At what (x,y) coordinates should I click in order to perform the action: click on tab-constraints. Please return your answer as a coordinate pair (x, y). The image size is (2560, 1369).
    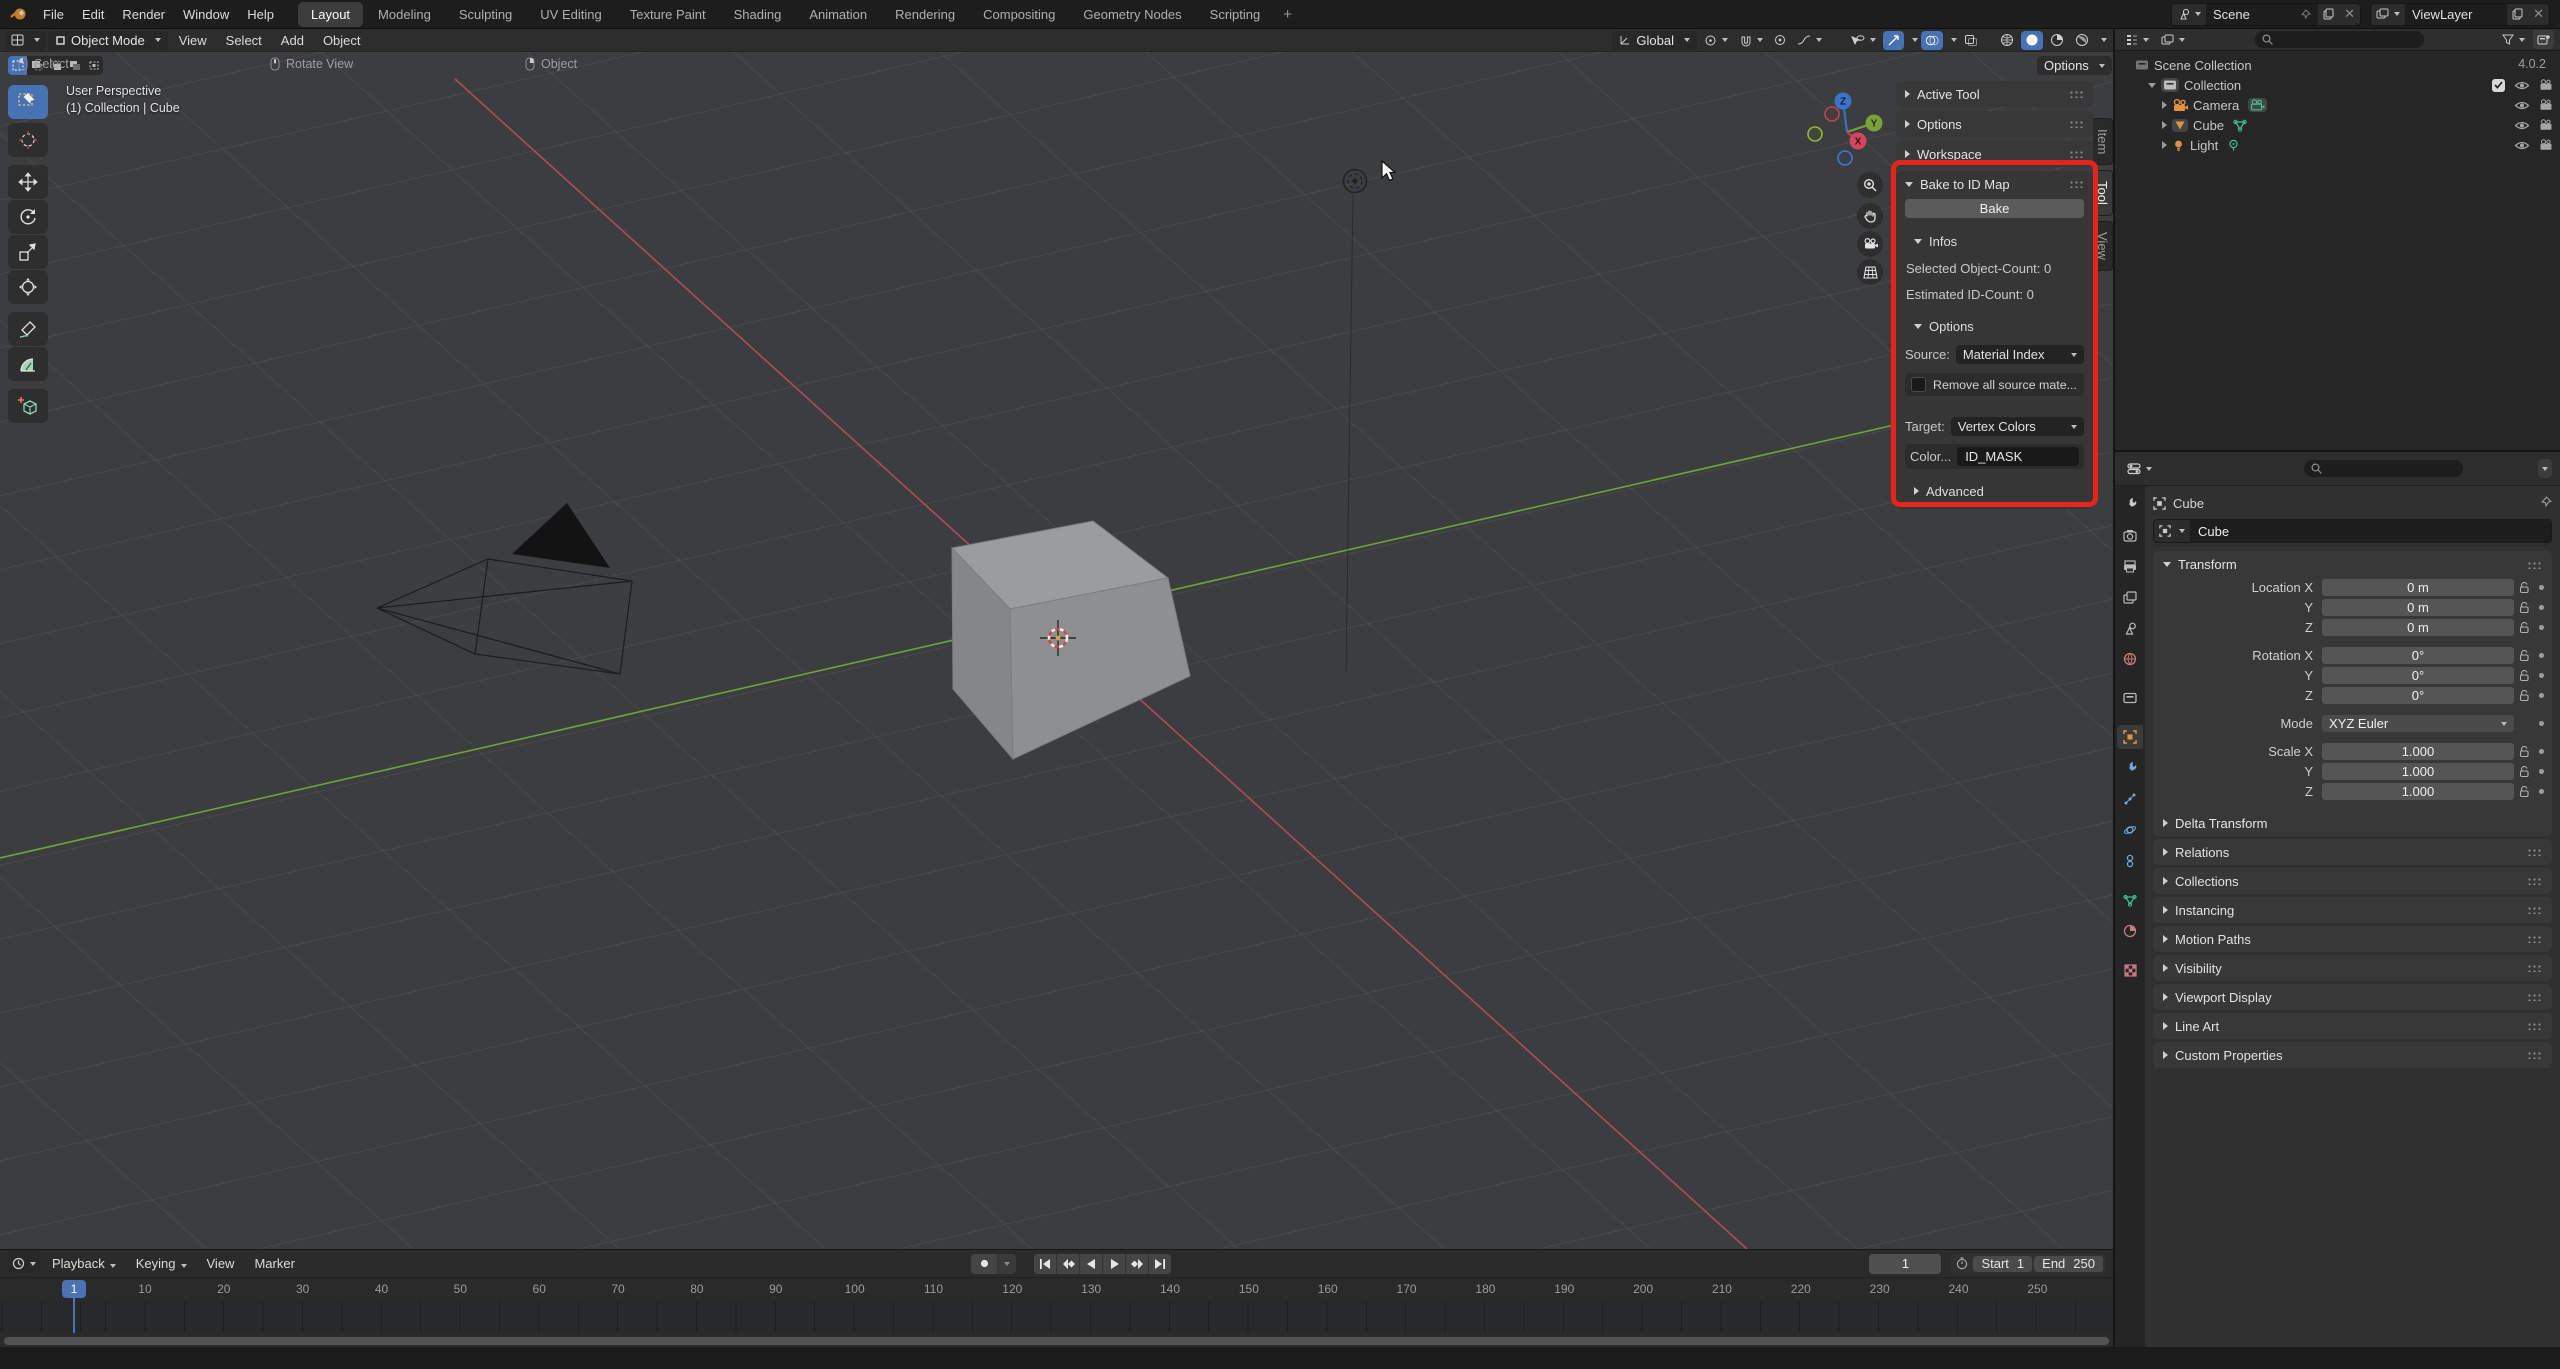
    Looking at the image, I should click on (2130, 861).